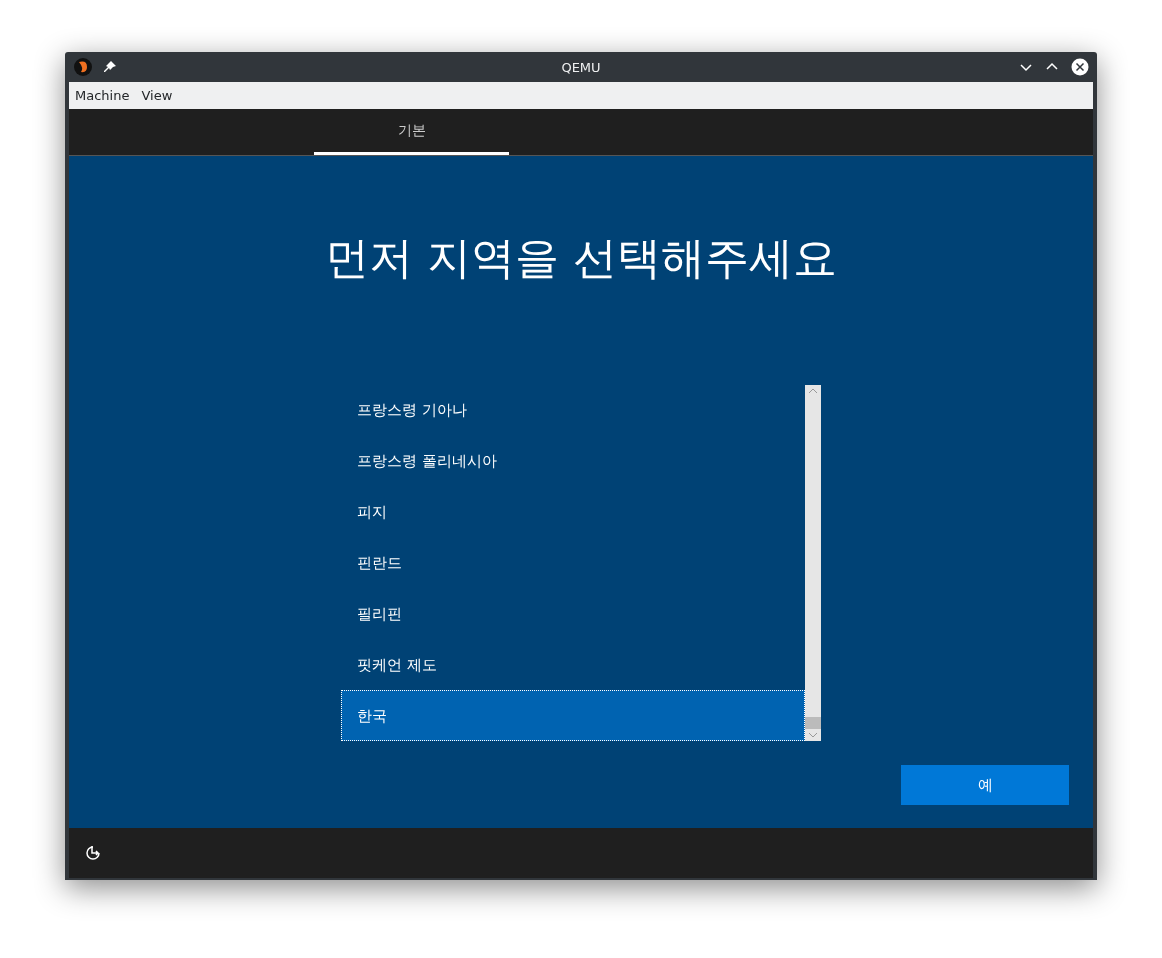 The height and width of the screenshot is (958, 1162). Describe the element at coordinates (813, 723) in the screenshot. I see `scroll-thumb` at that location.